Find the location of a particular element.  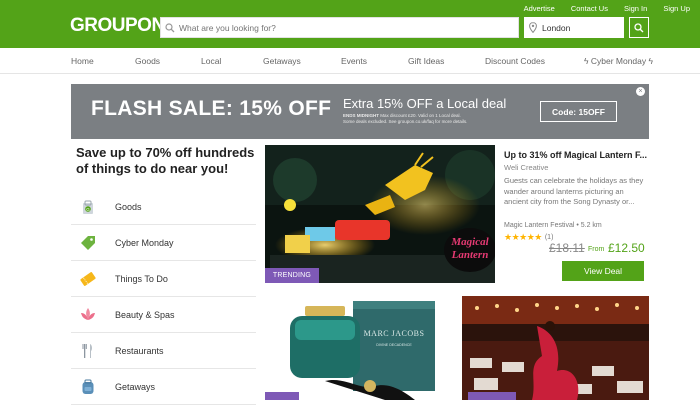

category-restaurants: Restaurants is located at coordinates (163, 351).